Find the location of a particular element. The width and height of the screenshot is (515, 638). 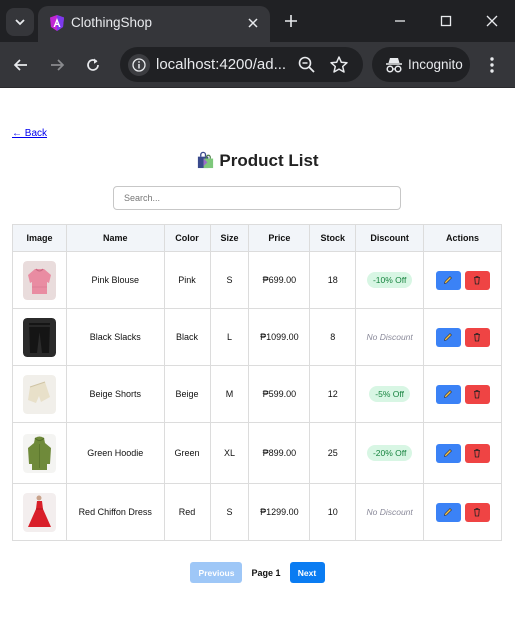

product-size: L is located at coordinates (229, 337).